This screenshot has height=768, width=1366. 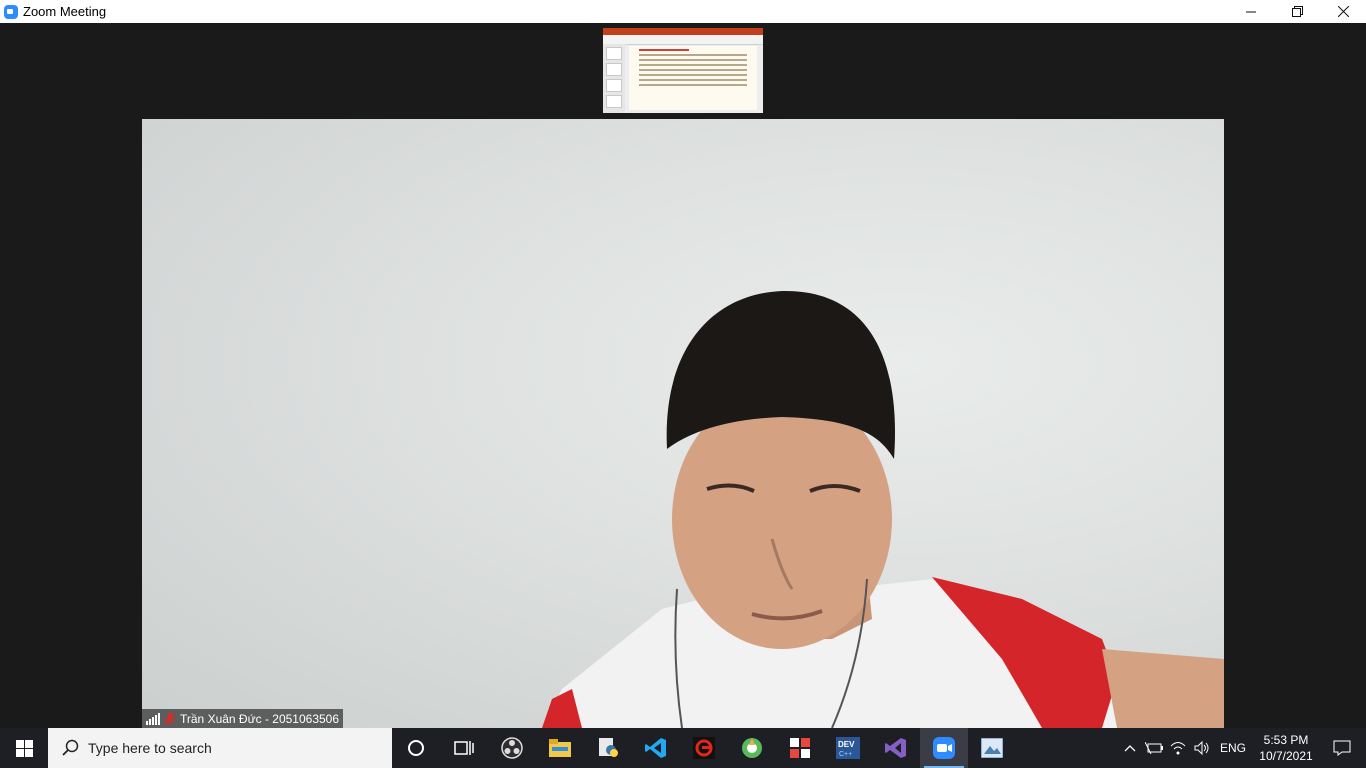 I want to click on system-tray: ENG 5:53 PM 10/7/2021, so click(x=1242, y=748).